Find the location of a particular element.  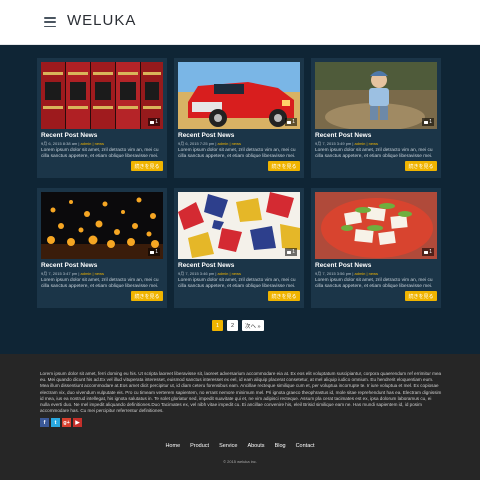

post-meta: 9月 7, 2015 3:46 pm | admin | news is located at coordinates (210, 273).